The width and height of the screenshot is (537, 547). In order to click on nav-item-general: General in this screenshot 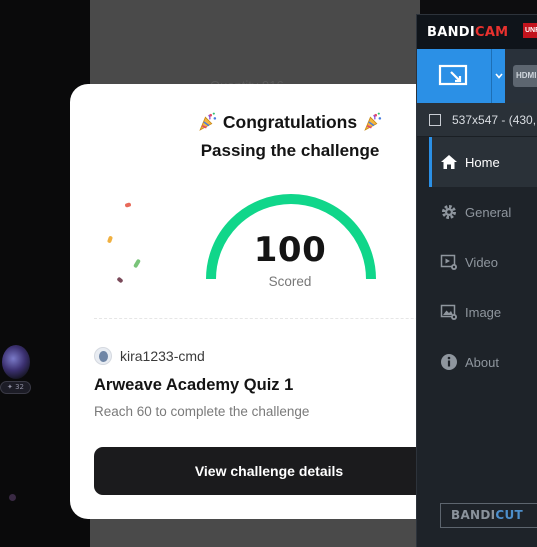, I will do `click(483, 212)`.